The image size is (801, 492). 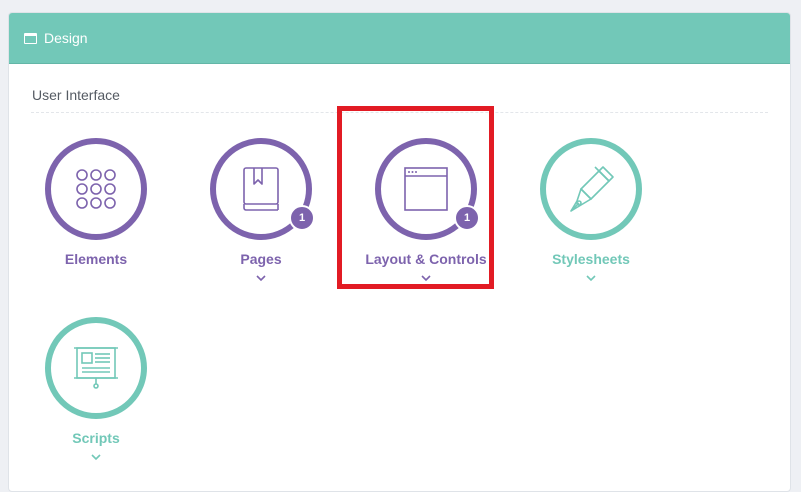 I want to click on tile-pages: 1 Pages, so click(x=261, y=213).